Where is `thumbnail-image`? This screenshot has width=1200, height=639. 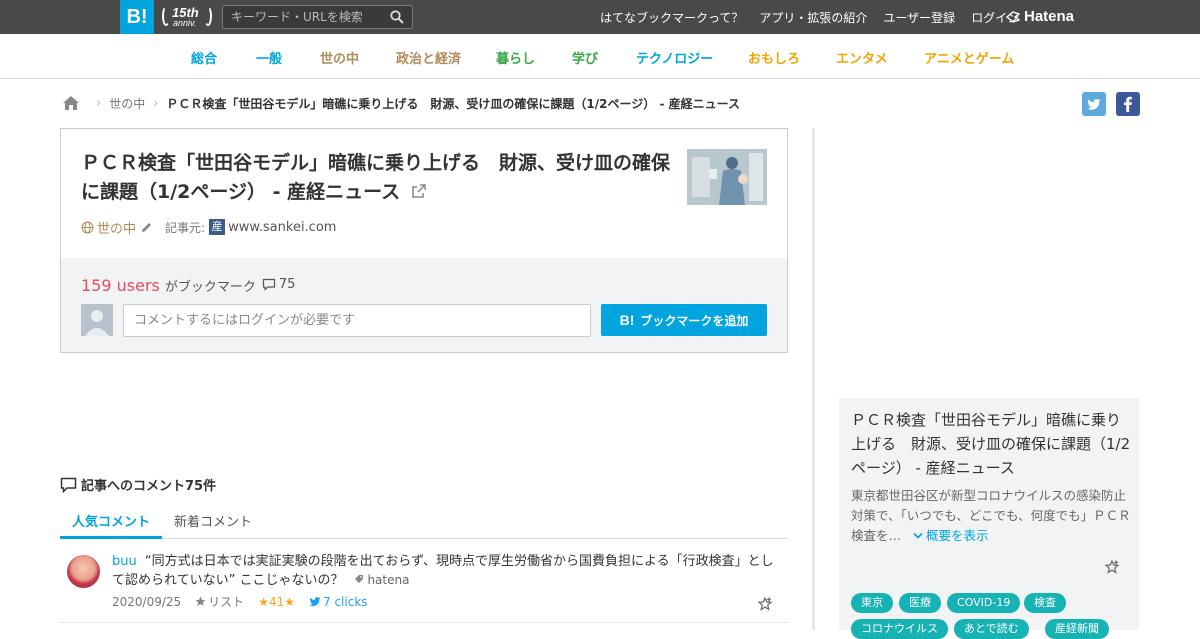 thumbnail-image is located at coordinates (727, 177).